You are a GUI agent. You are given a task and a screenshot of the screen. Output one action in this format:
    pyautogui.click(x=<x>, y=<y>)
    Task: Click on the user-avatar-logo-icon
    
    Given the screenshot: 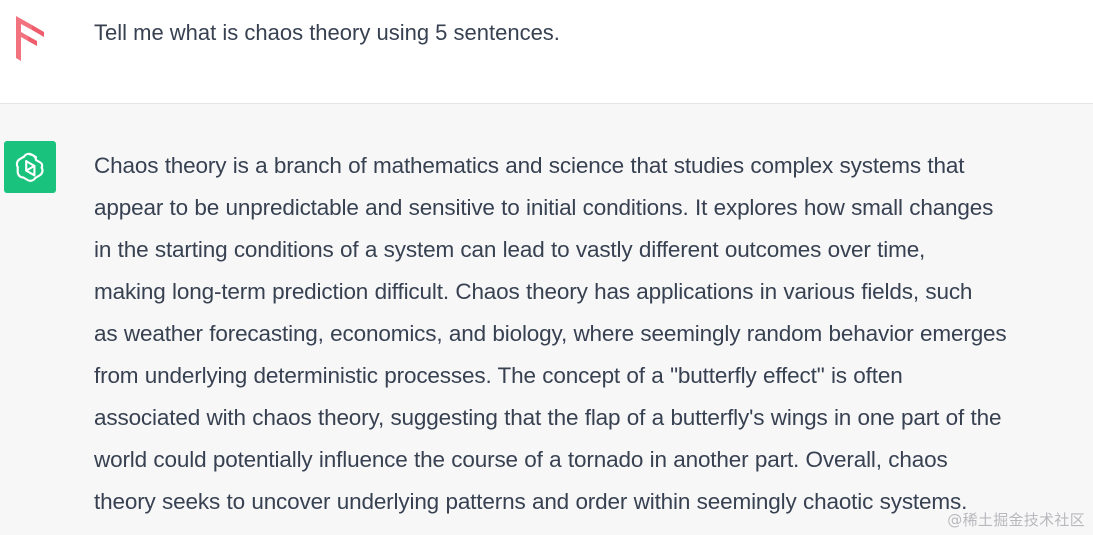 What is the action you would take?
    pyautogui.click(x=30, y=38)
    